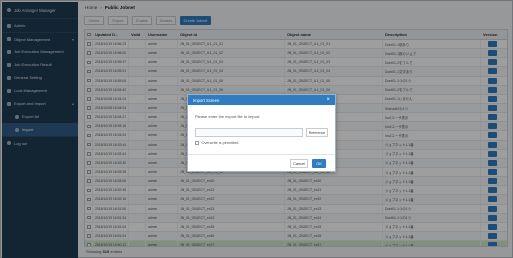  What do you see at coordinates (261, 100) in the screenshot?
I see `dialog-header: Import Screen ×` at bounding box center [261, 100].